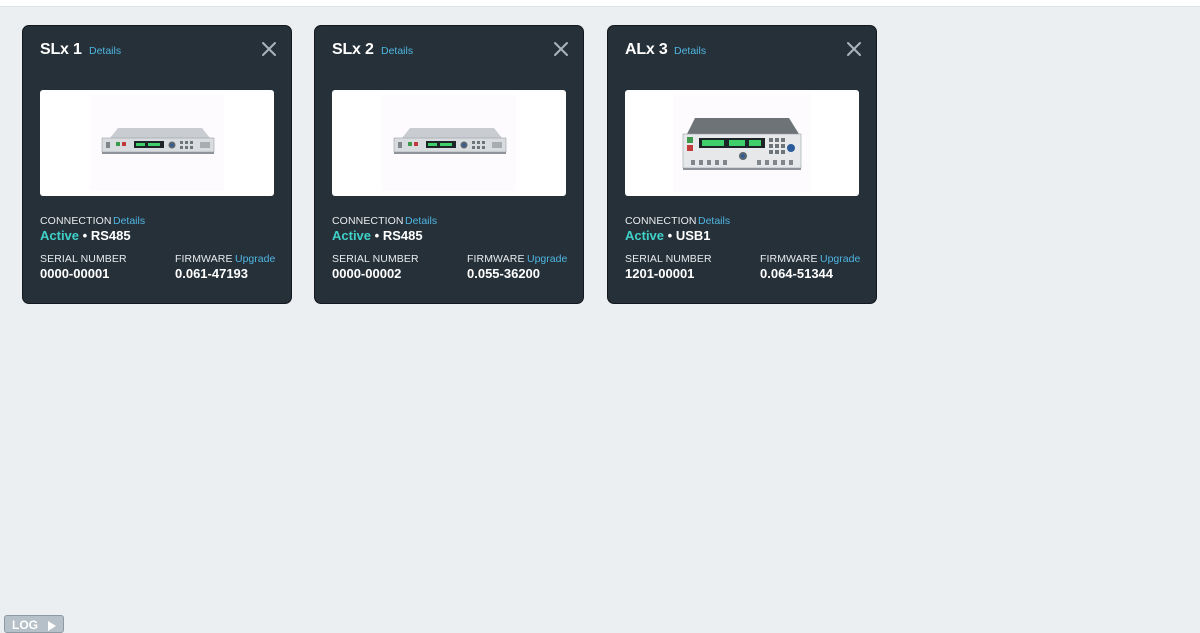 This screenshot has height=633, width=1200. What do you see at coordinates (367, 273) in the screenshot?
I see `serial-number-value: 0000-00002` at bounding box center [367, 273].